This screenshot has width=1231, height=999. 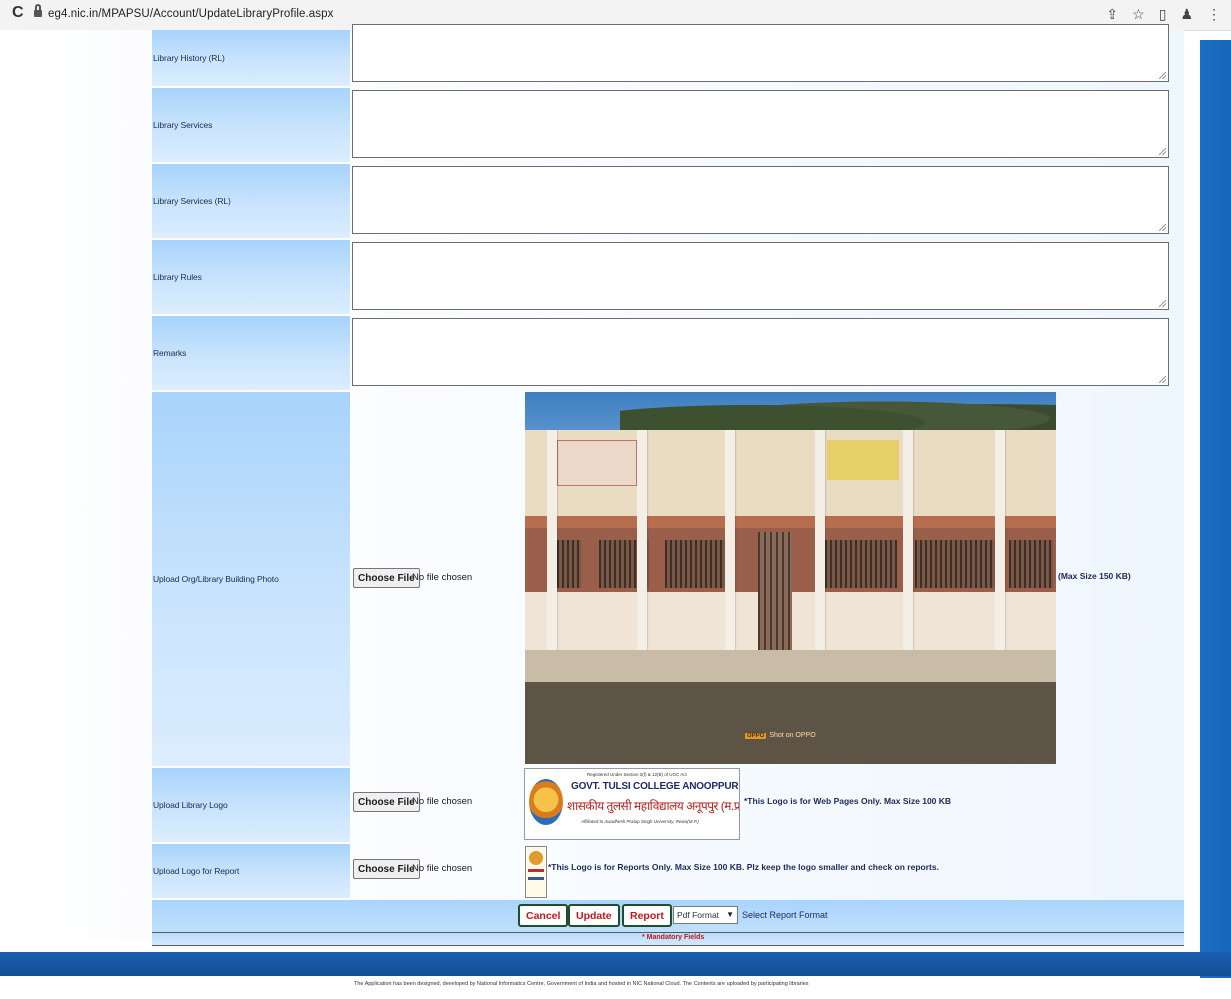 What do you see at coordinates (673, 937) in the screenshot?
I see `mandatory-fields-note: * Mandatory Fields` at bounding box center [673, 937].